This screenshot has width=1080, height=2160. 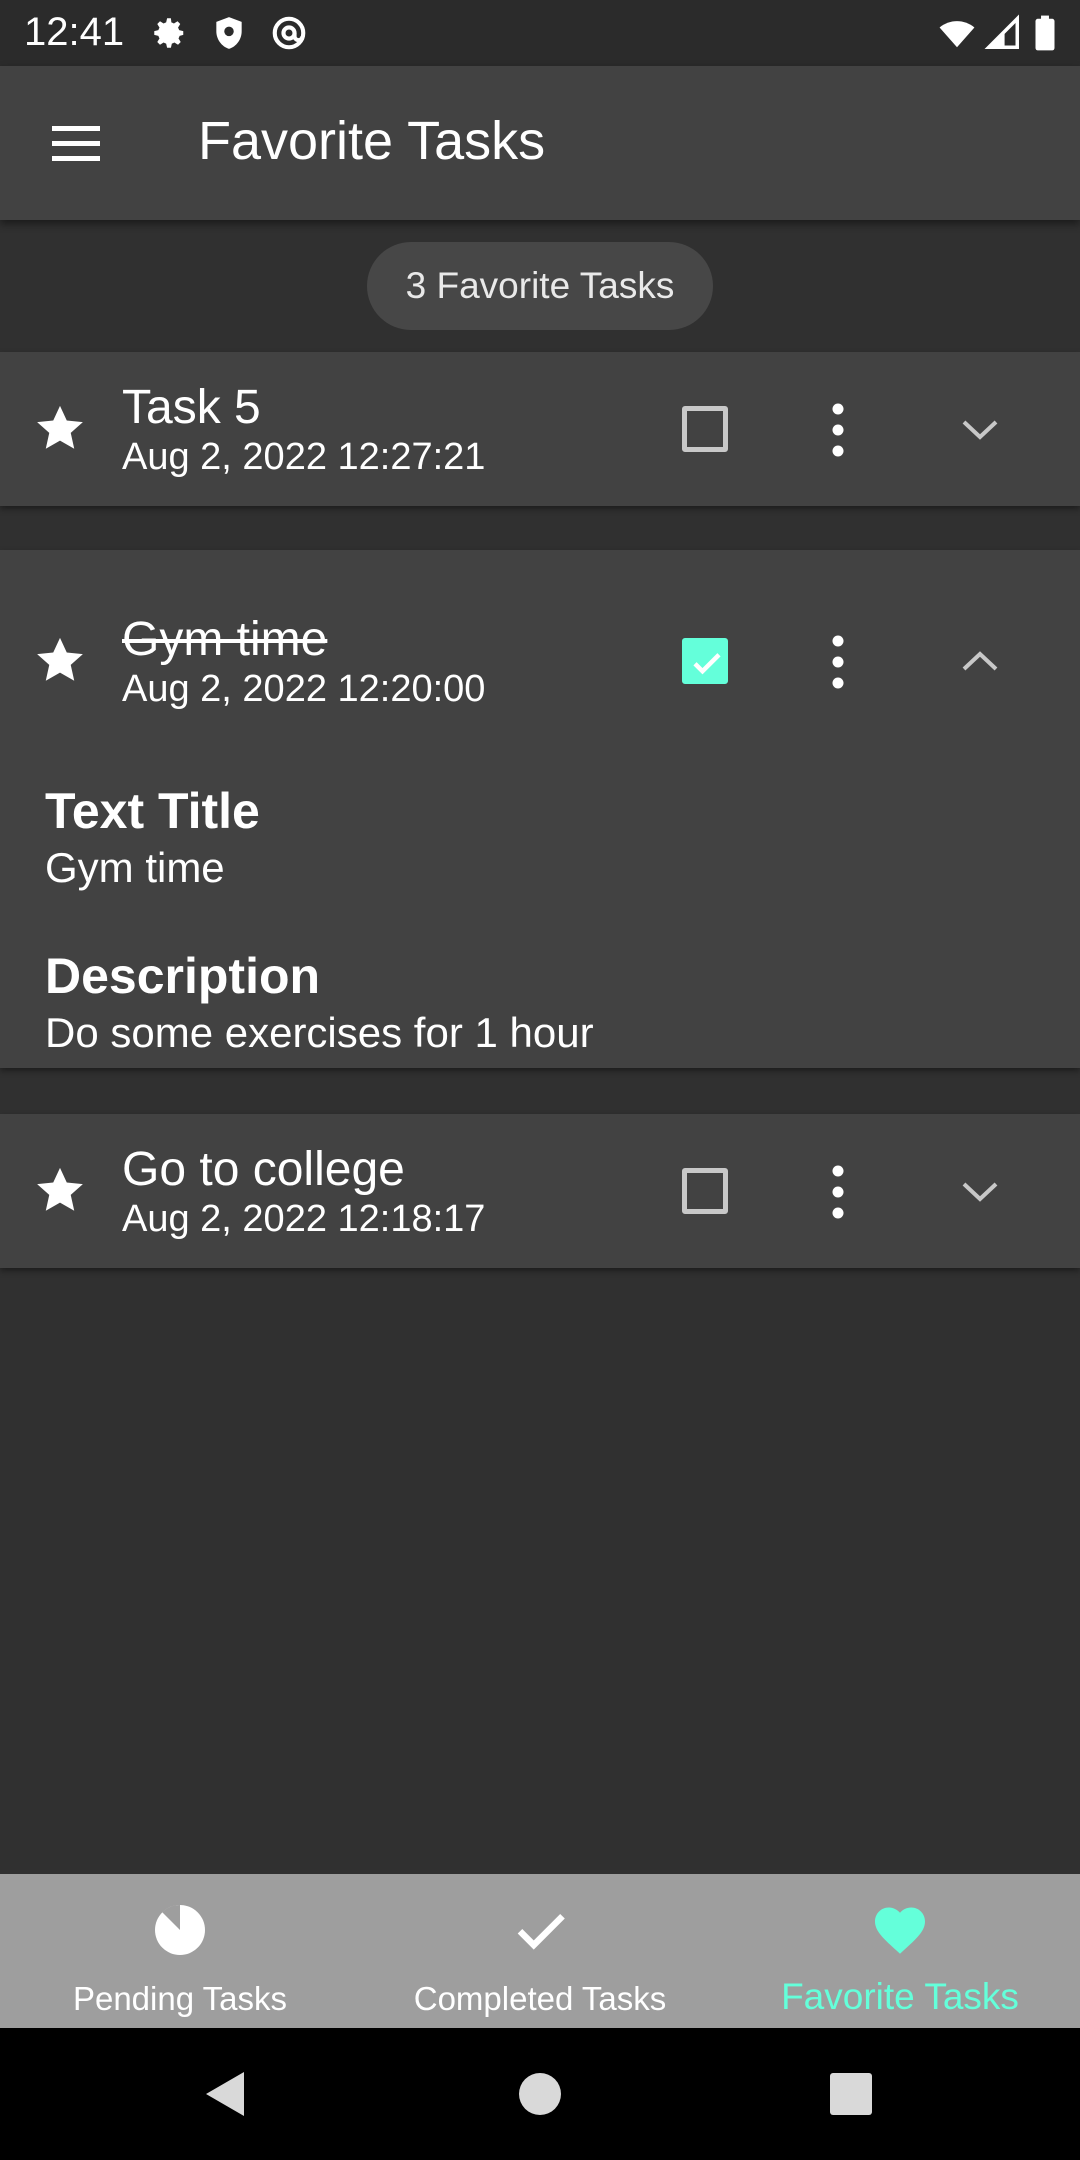 I want to click on detail-description-value: Do some exercises for 1 hour, so click(x=319, y=1032).